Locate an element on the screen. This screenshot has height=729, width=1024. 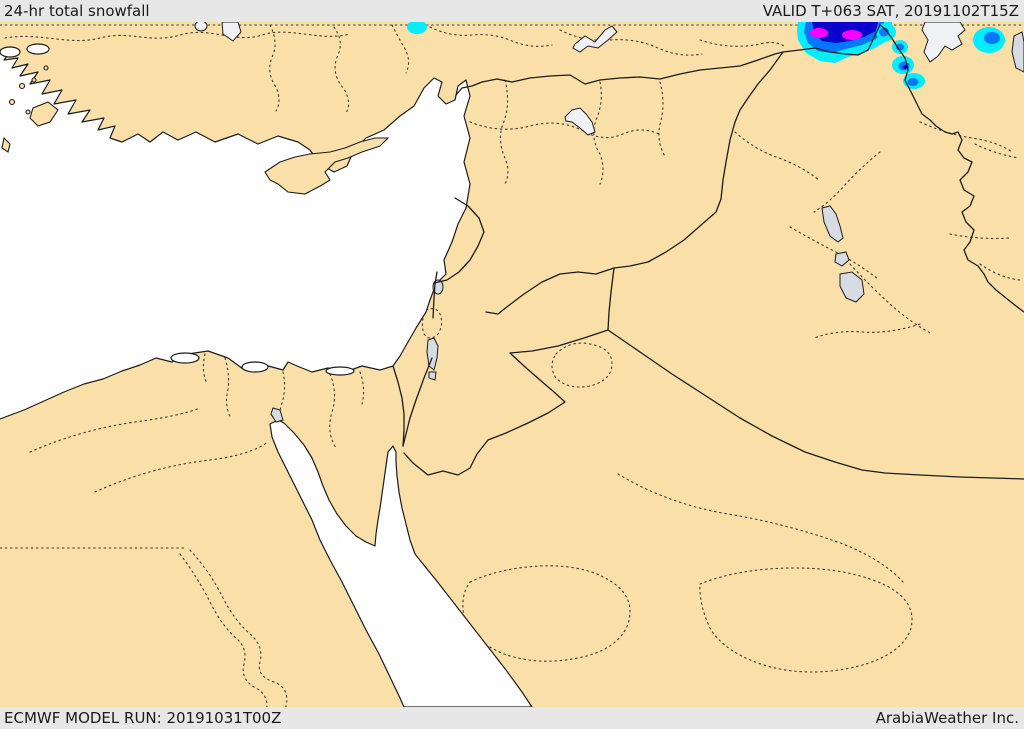
turkey-lake is located at coordinates (201, 27).